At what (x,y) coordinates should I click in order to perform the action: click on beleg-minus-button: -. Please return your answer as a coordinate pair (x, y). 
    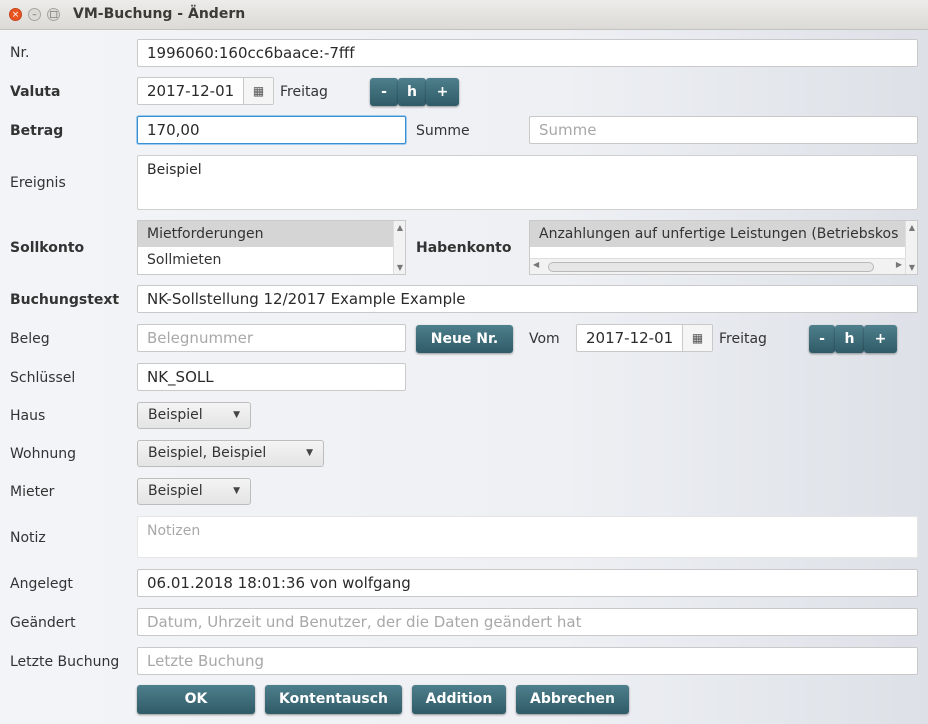
    Looking at the image, I should click on (822, 339).